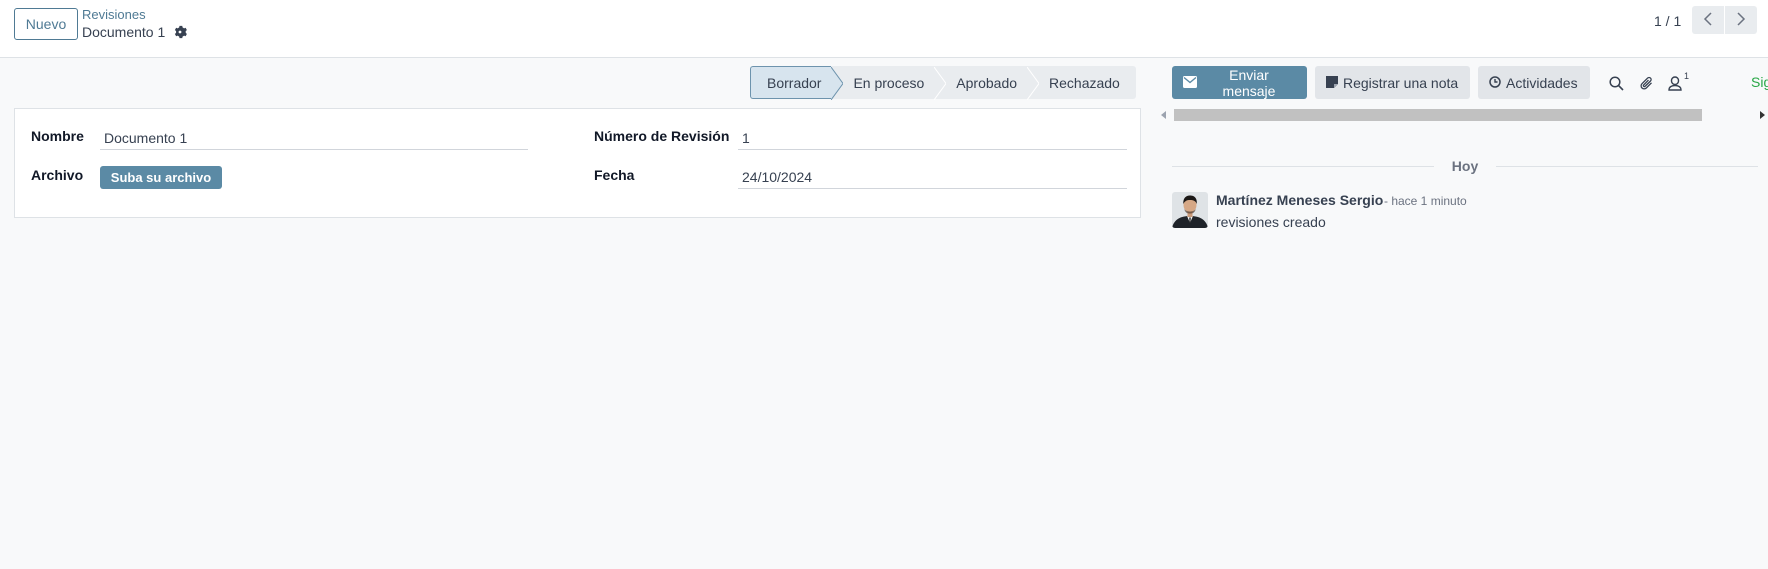 This screenshot has height=569, width=1768. Describe the element at coordinates (1190, 210) in the screenshot. I see `avatar` at that location.